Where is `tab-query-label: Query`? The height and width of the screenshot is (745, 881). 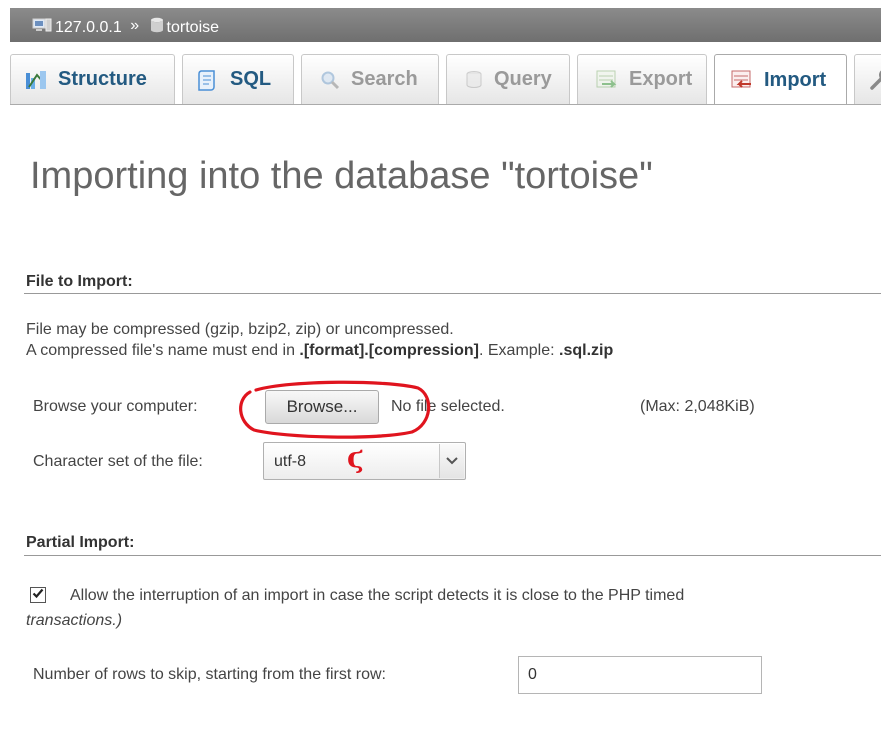
tab-query-label: Query is located at coordinates (523, 79).